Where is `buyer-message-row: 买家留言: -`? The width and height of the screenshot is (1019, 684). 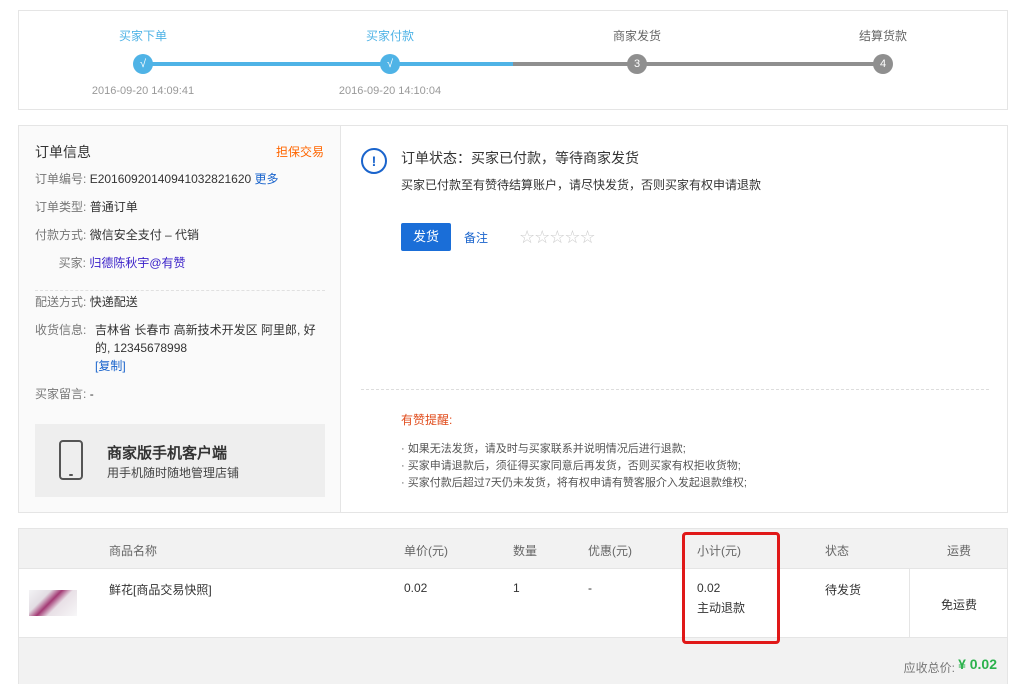 buyer-message-row: 买家留言: - is located at coordinates (180, 394).